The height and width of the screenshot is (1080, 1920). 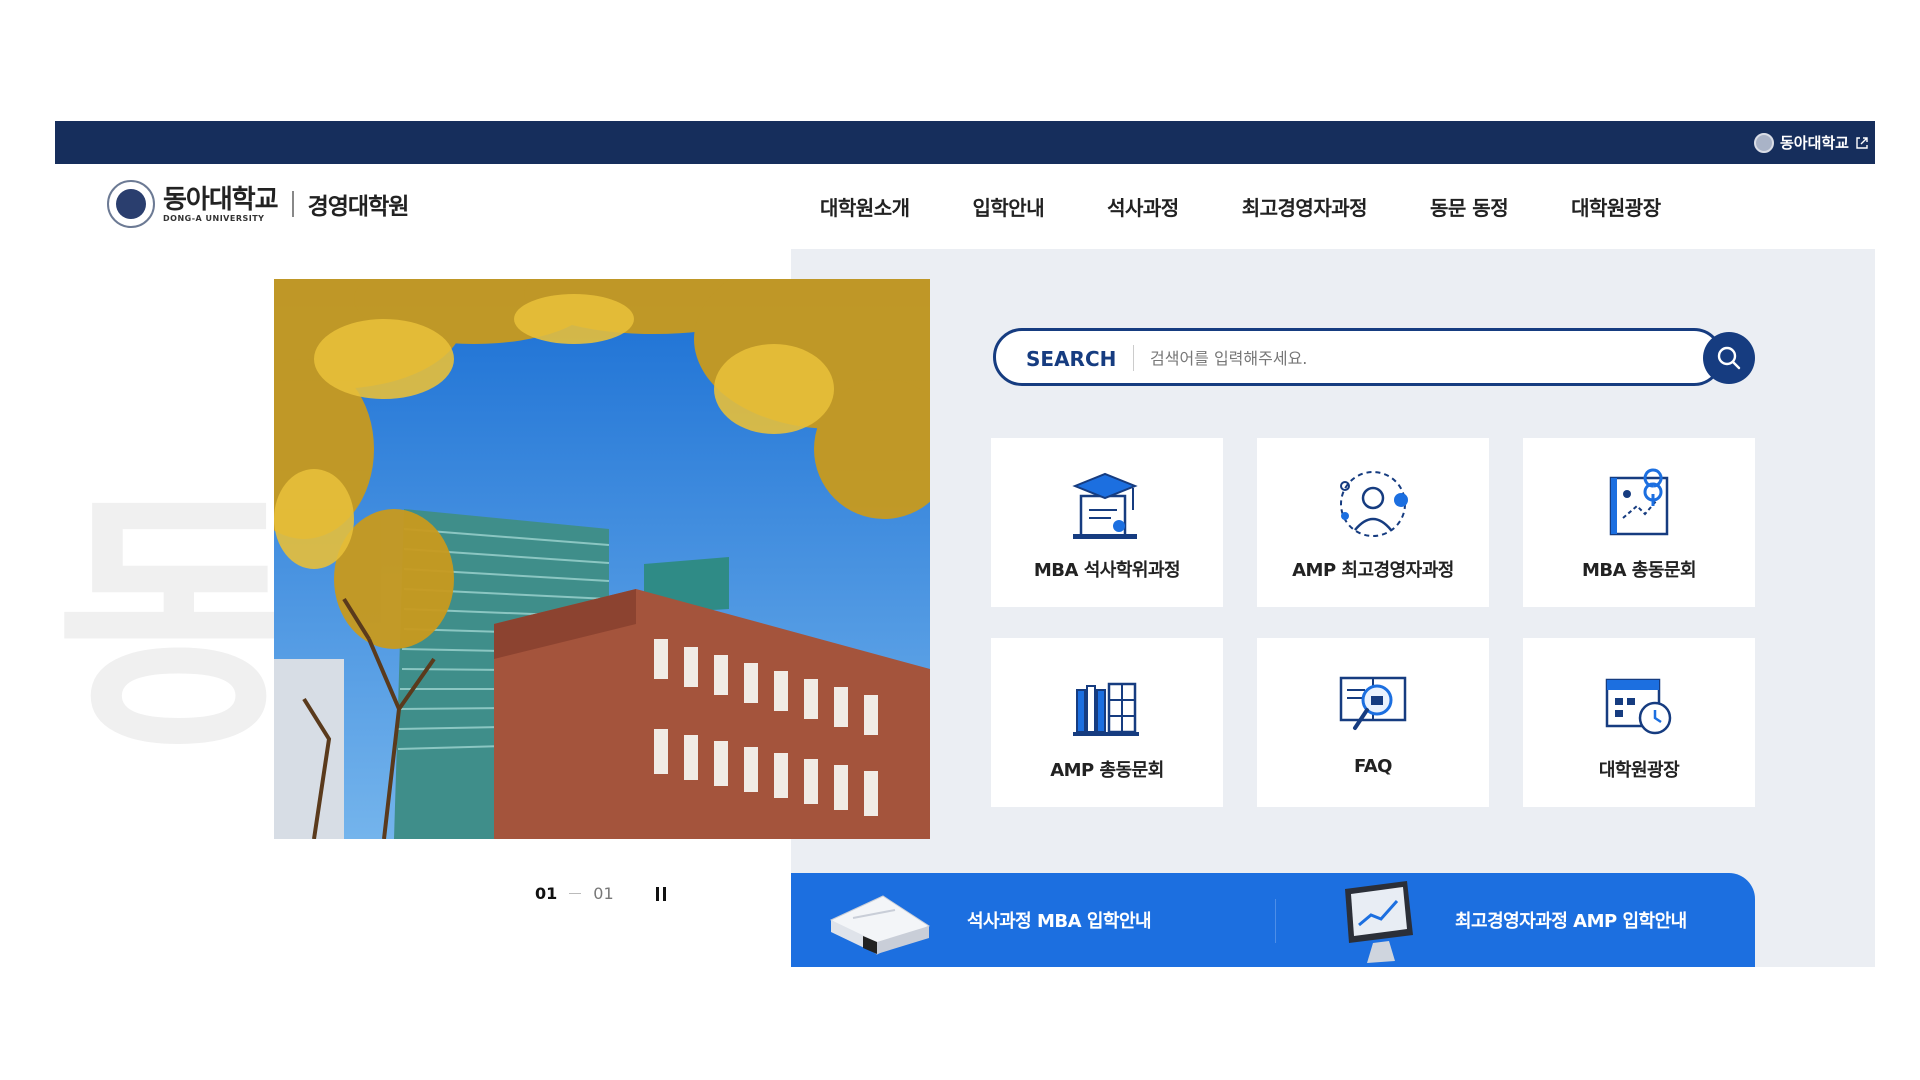 I want to click on map-pin-board-icon, so click(x=1639, y=502).